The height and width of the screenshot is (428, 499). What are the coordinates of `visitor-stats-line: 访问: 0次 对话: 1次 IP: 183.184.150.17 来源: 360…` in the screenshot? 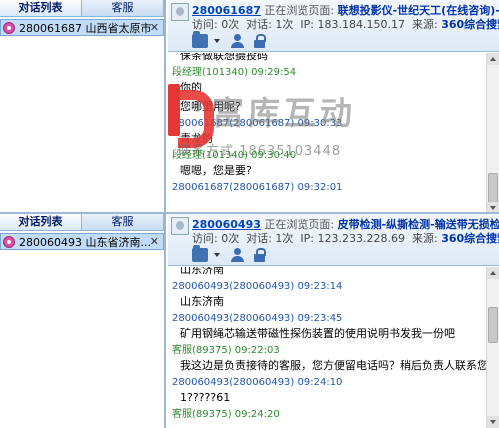 It's located at (345, 24).